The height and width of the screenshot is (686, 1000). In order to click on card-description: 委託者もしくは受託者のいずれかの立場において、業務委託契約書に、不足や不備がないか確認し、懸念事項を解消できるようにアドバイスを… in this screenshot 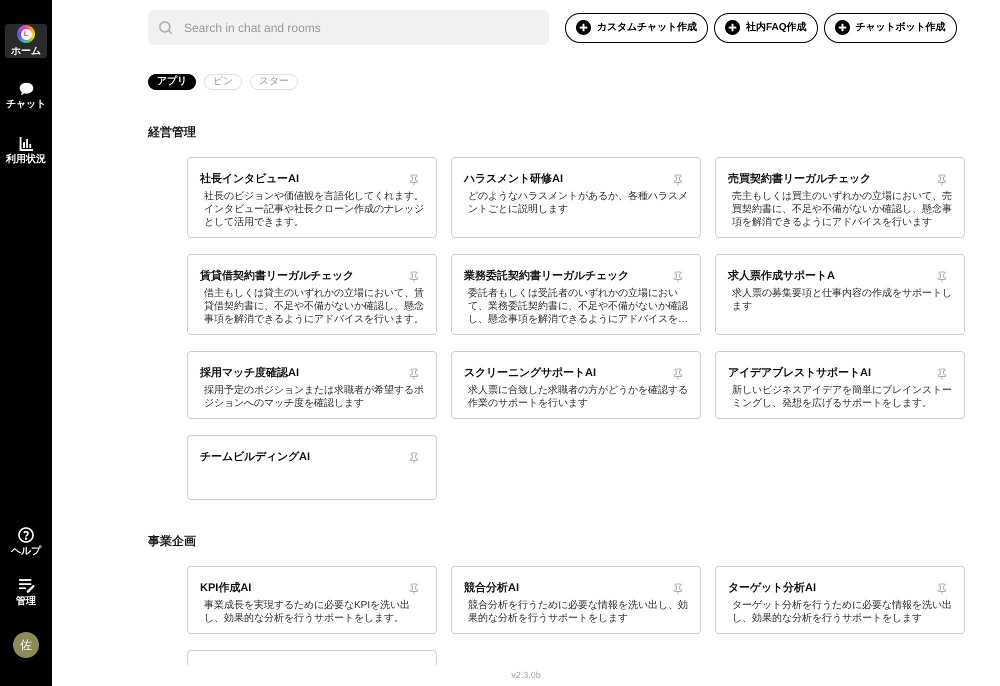, I will do `click(578, 306)`.